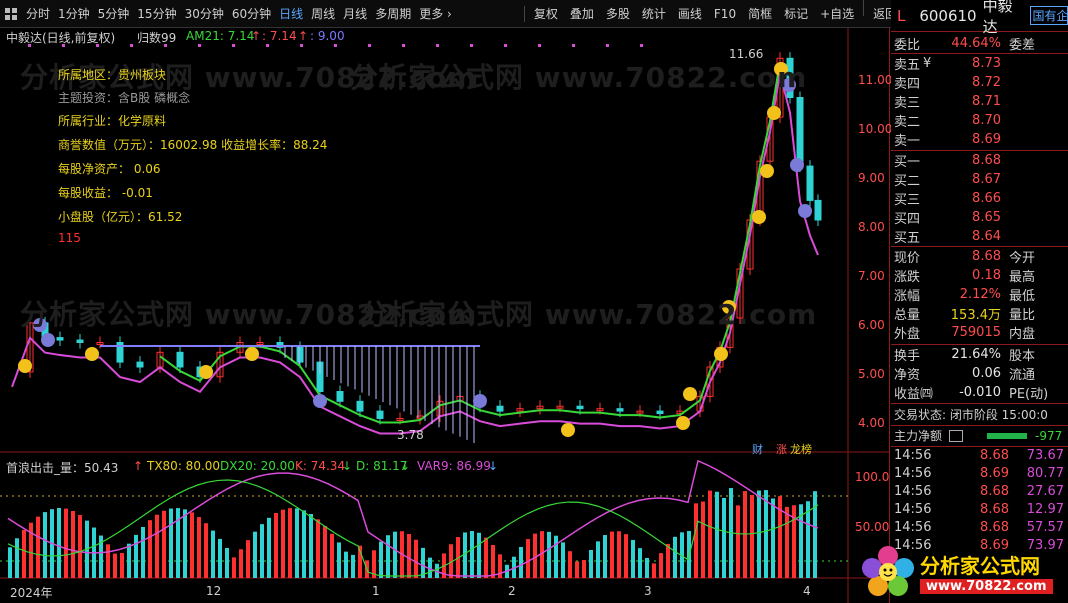 The width and height of the screenshot is (1068, 603). I want to click on tool-button-1: 叠加, so click(582, 14).